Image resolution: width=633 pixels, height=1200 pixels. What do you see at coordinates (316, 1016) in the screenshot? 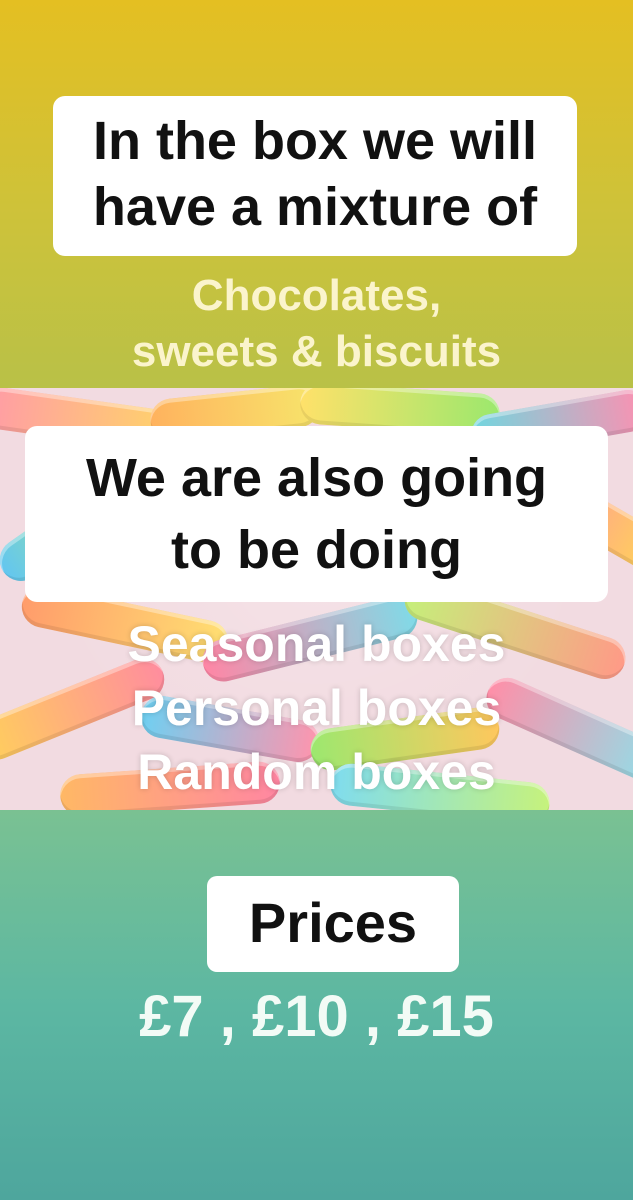
I see `prices-values: £7 , £10 , £15` at bounding box center [316, 1016].